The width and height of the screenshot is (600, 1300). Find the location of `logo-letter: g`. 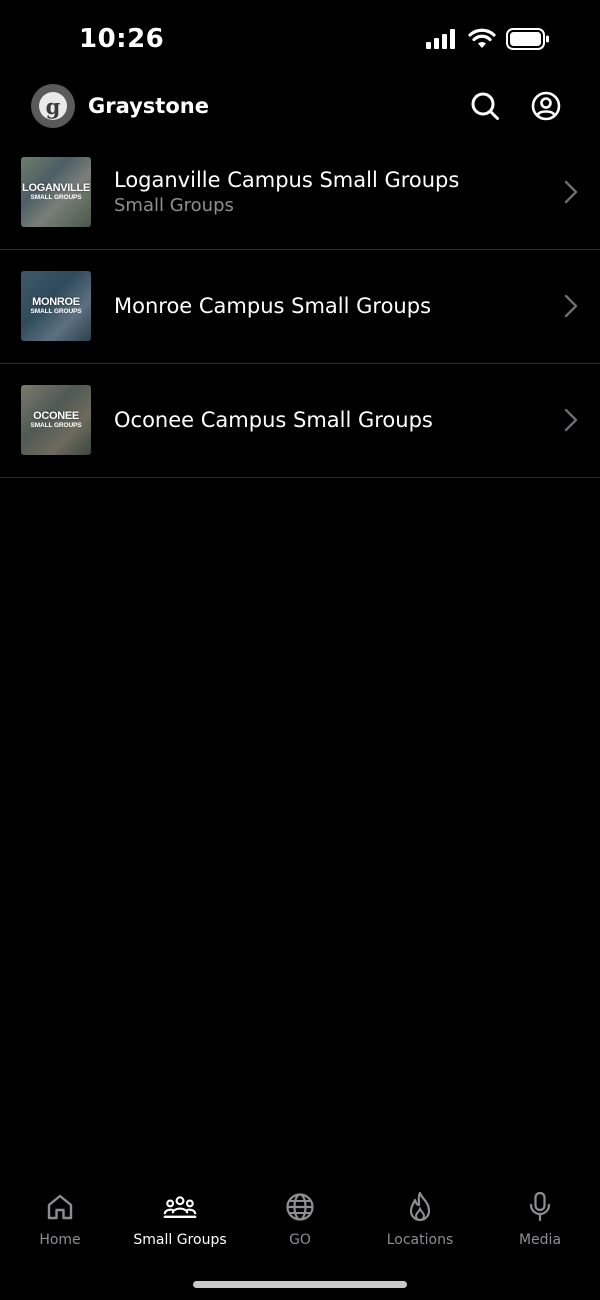

logo-letter: g is located at coordinates (53, 106).